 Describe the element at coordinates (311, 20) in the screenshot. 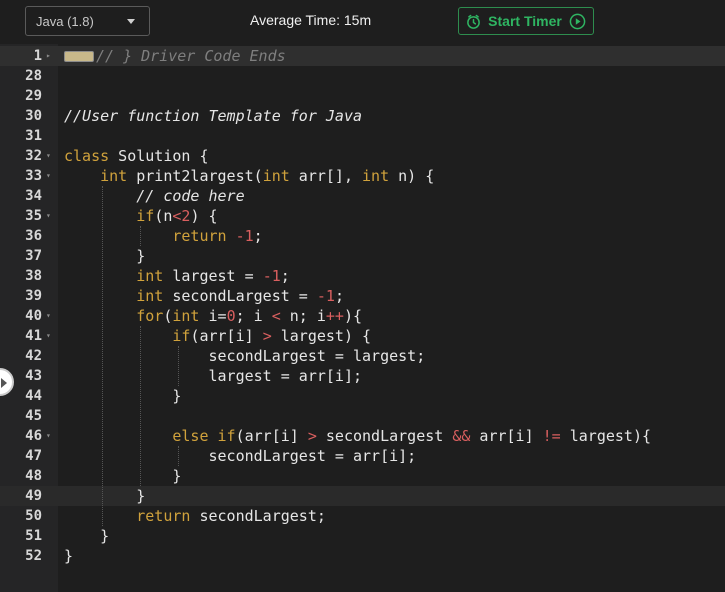

I see `average-time-label: Average Time: 15m` at that location.